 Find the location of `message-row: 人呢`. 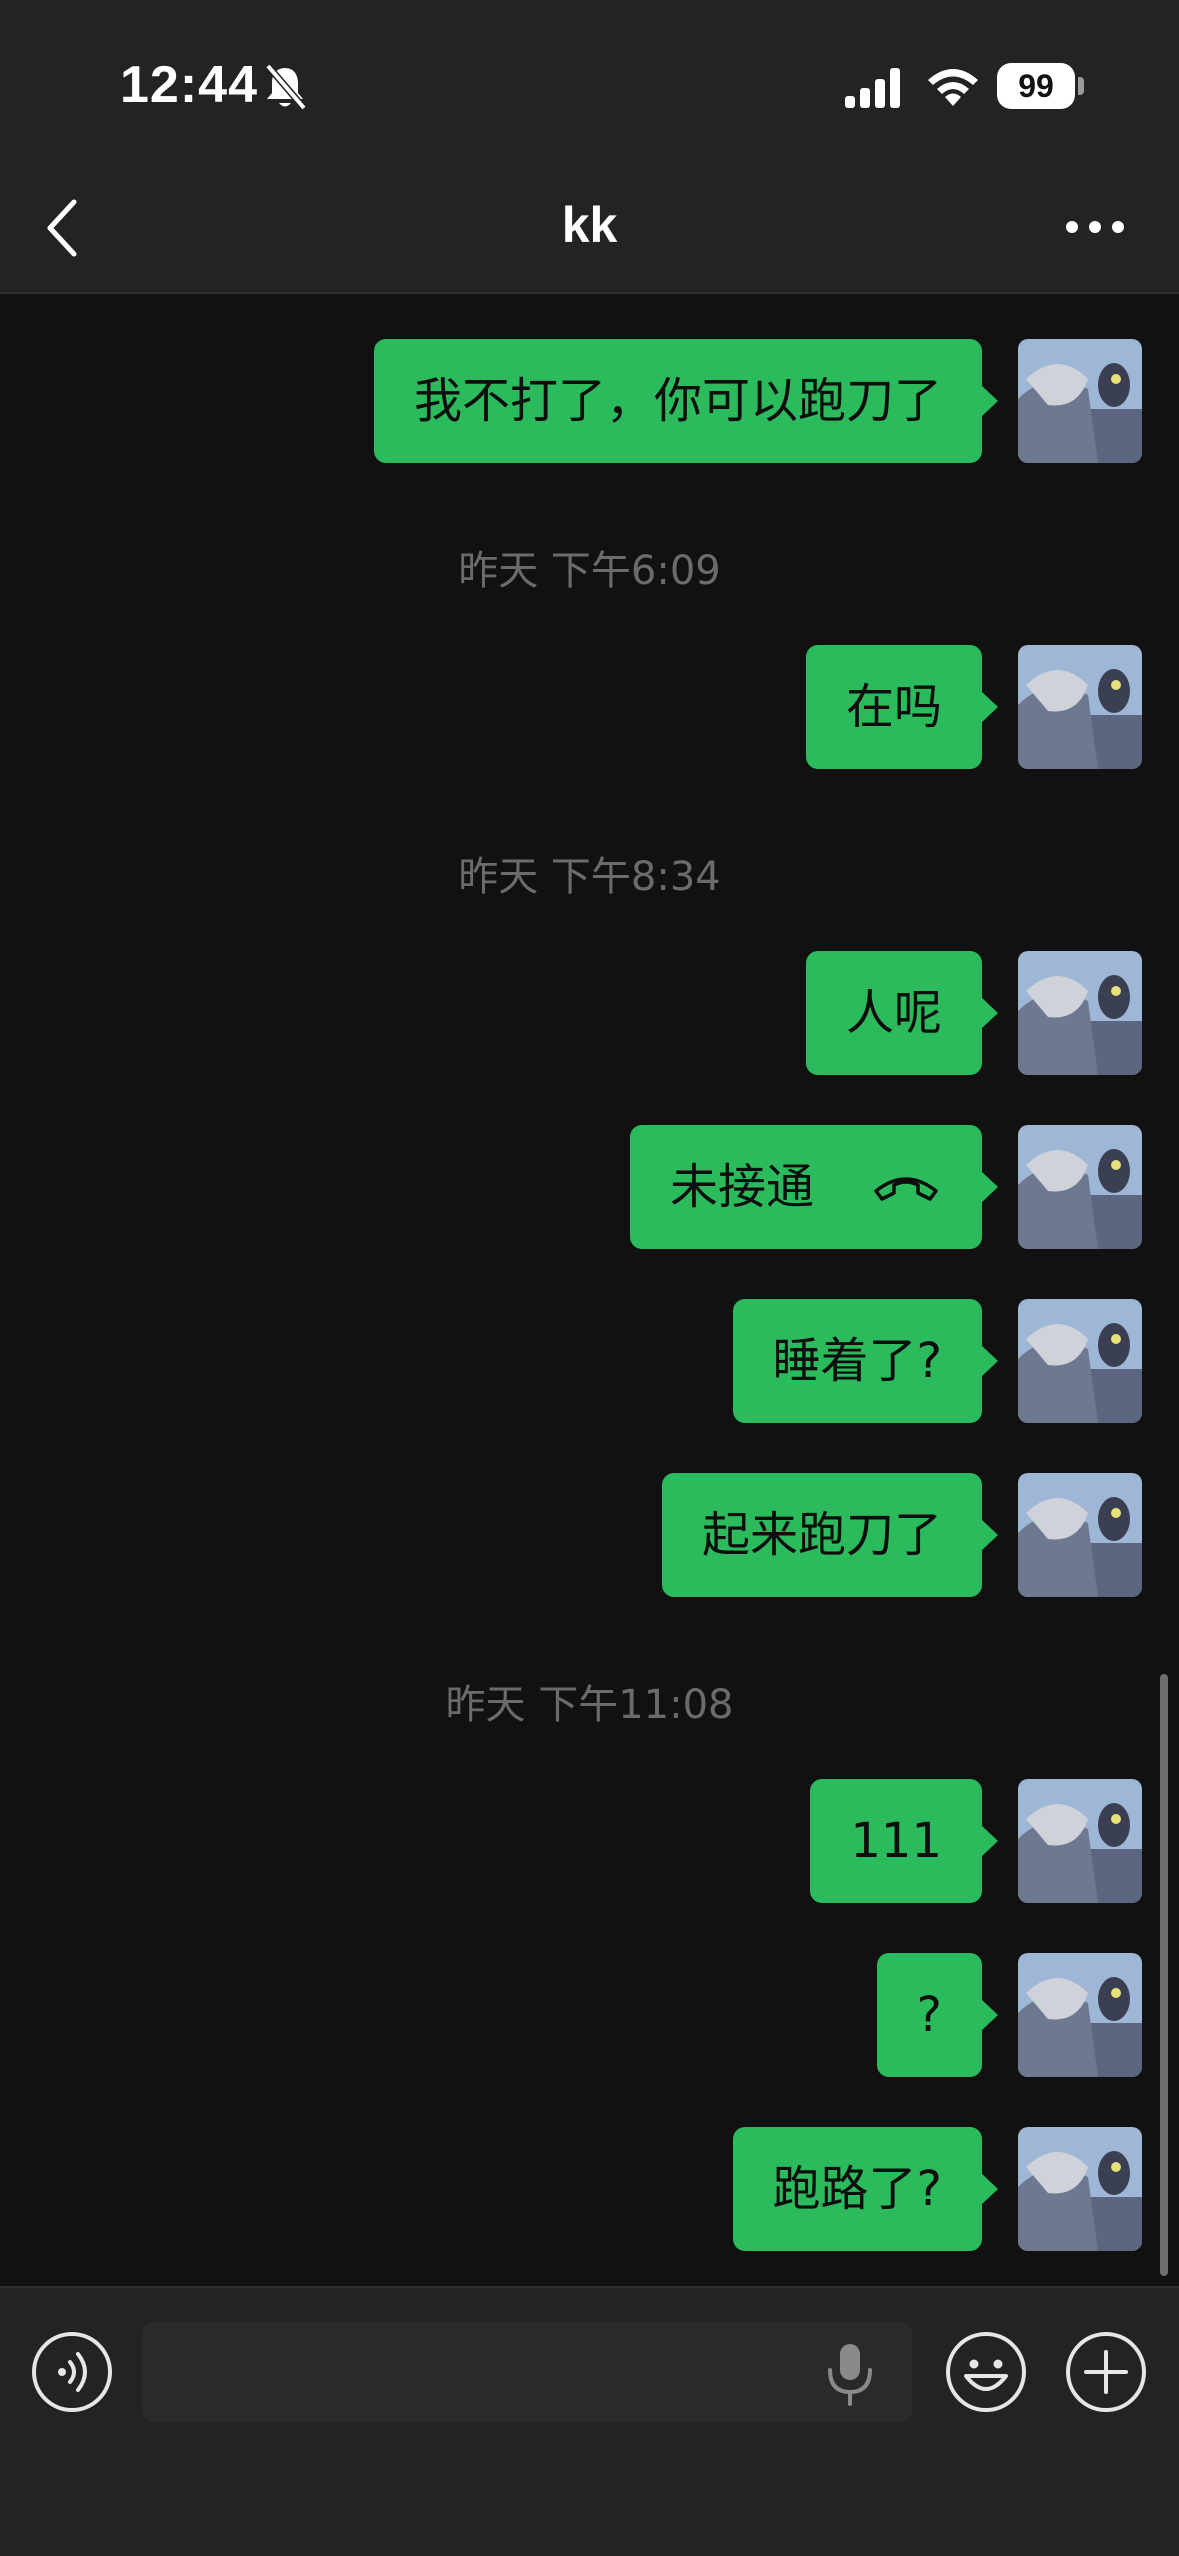

message-row: 人呢 is located at coordinates (973, 1013).